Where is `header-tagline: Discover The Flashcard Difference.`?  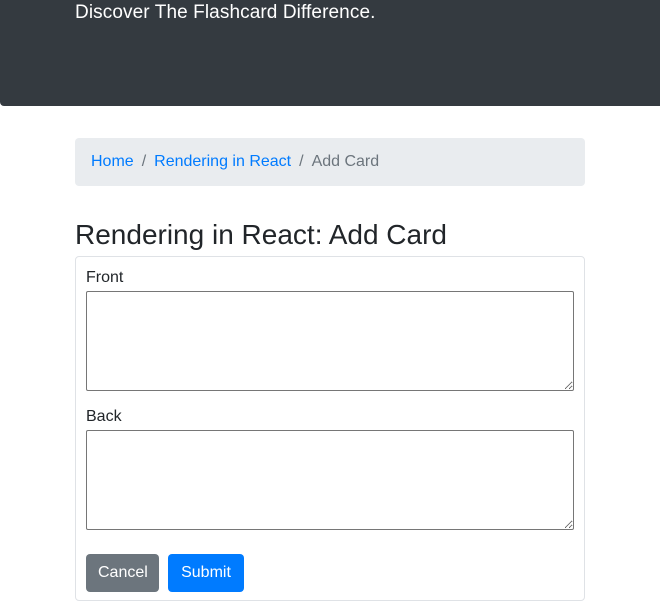 header-tagline: Discover The Flashcard Difference. is located at coordinates (225, 12).